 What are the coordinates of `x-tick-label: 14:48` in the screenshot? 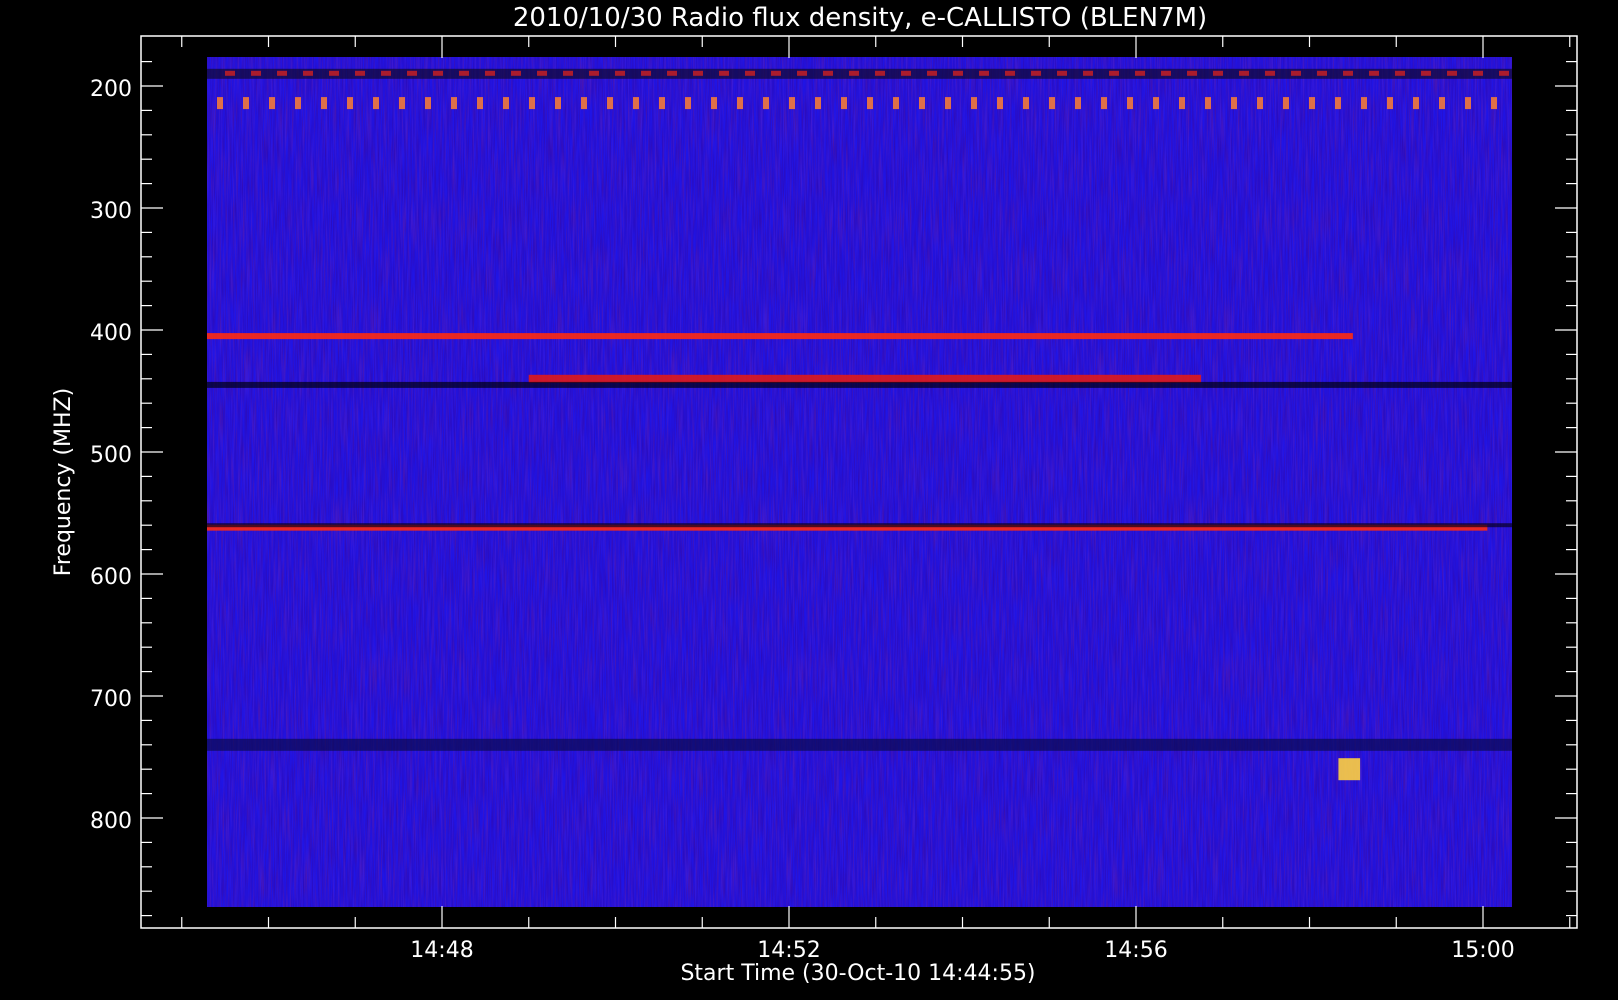 It's located at (441, 950).